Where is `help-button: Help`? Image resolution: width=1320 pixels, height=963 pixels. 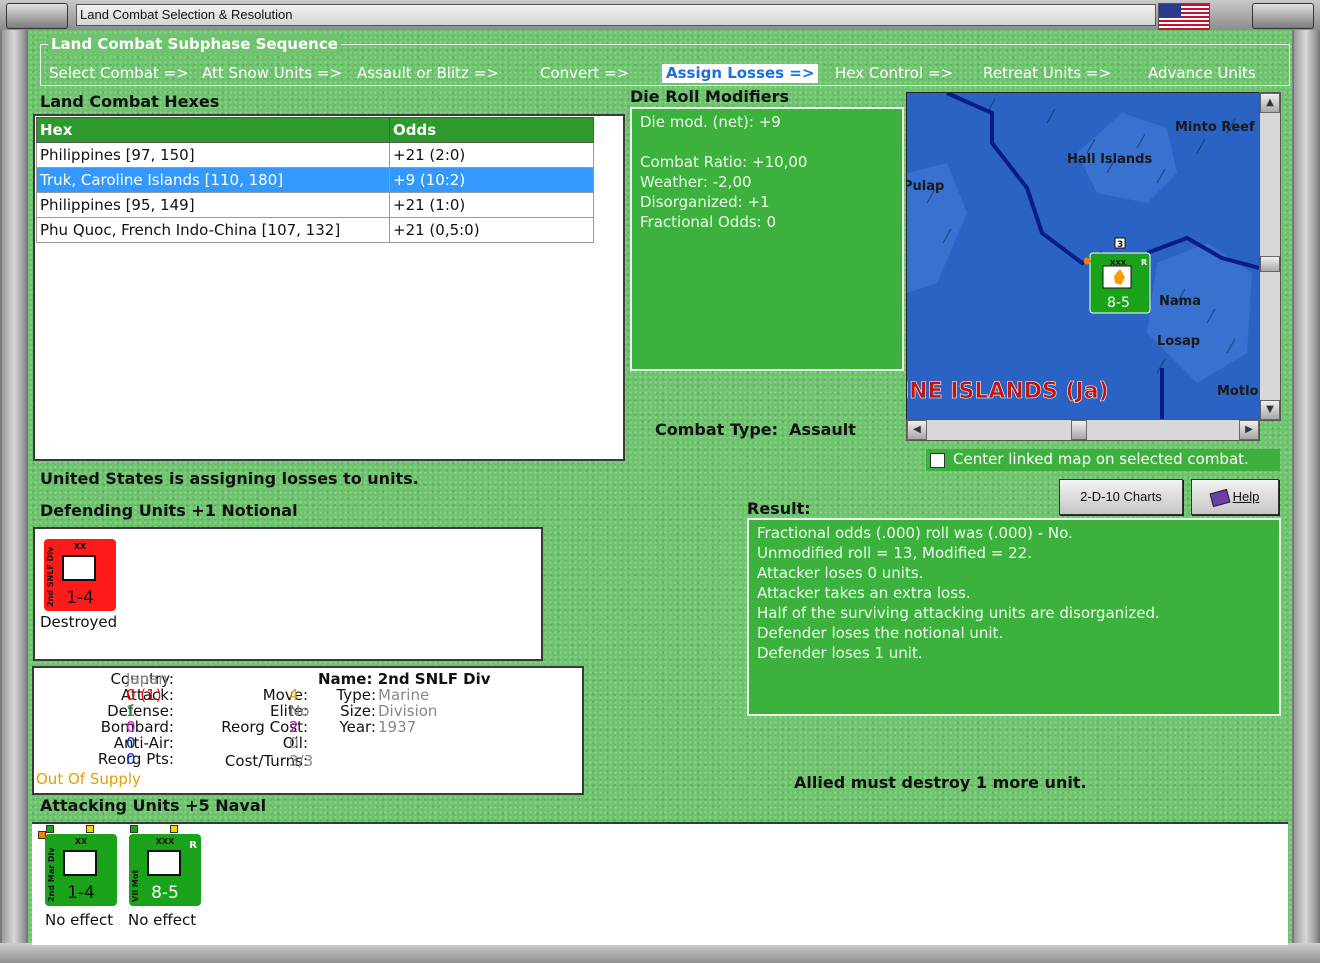 help-button: Help is located at coordinates (1235, 497).